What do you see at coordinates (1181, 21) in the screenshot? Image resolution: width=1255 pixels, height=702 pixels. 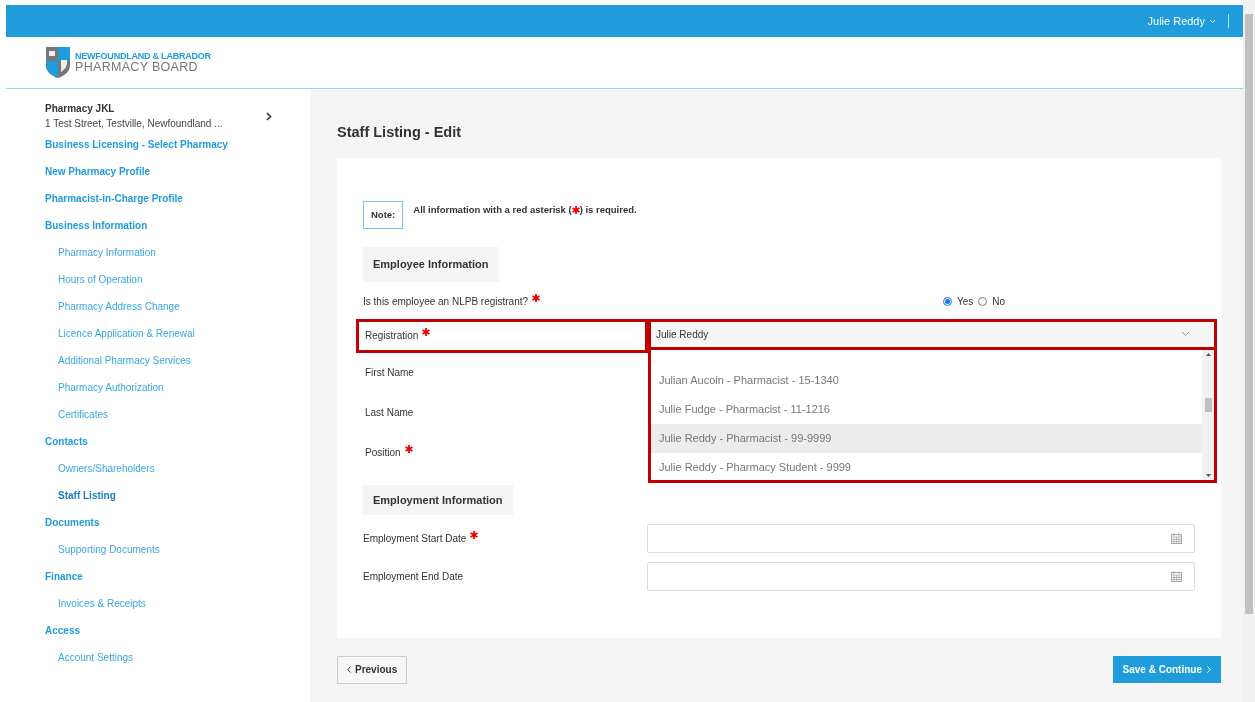 I see `user-menu: Julie Reddy` at bounding box center [1181, 21].